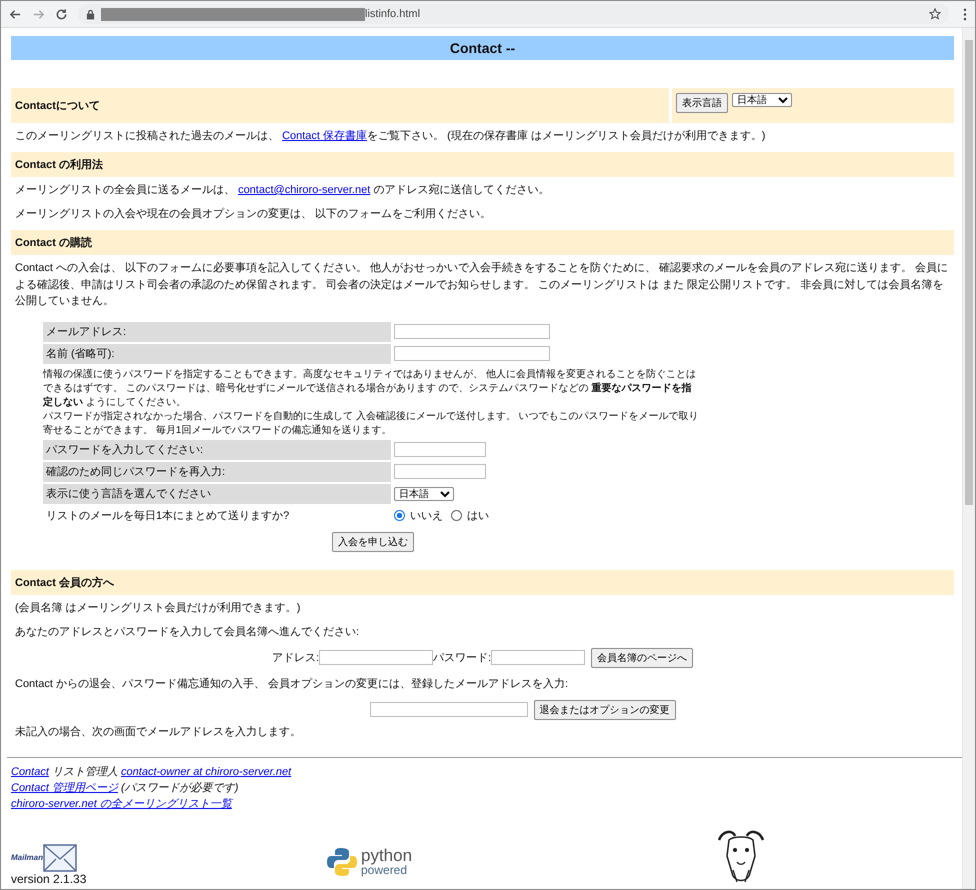 This screenshot has width=976, height=890. Describe the element at coordinates (371, 424) in the screenshot. I see `password-note: パスワードが指定されなかった場合、パスワードを自動的に生成して 入会確認後にメールで送付します。 いつでもこのパスワードをメールで取り寄せることができます。 毎月1回メールでパスワードの備忘通知を送ります。` at that location.